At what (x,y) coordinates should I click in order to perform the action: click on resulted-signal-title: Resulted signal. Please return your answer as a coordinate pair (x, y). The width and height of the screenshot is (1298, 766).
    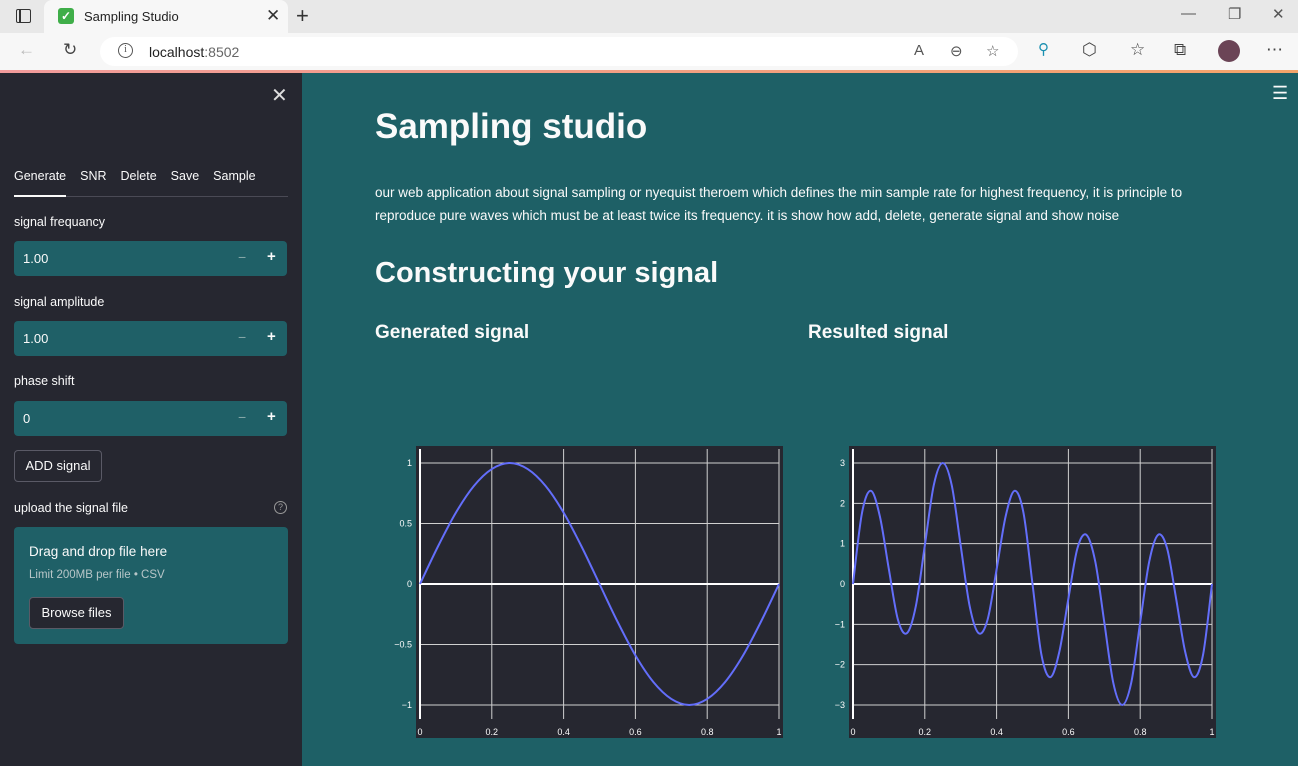
    Looking at the image, I should click on (878, 332).